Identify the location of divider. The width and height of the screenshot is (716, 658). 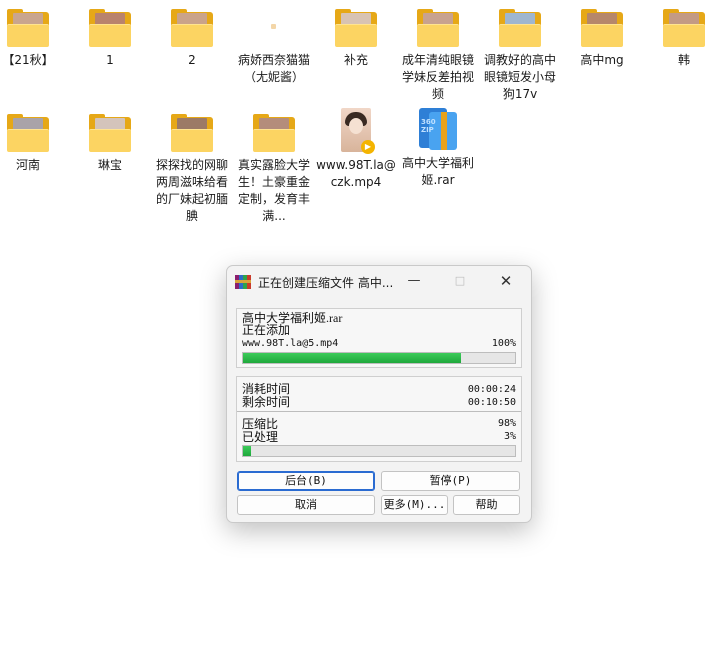
(379, 411).